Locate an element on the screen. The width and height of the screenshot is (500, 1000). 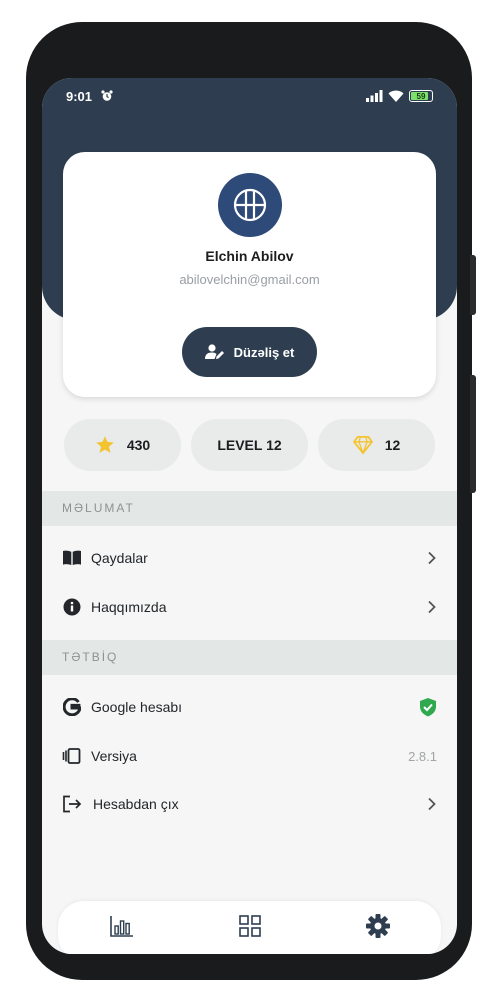
points-value: 430 is located at coordinates (138, 445).